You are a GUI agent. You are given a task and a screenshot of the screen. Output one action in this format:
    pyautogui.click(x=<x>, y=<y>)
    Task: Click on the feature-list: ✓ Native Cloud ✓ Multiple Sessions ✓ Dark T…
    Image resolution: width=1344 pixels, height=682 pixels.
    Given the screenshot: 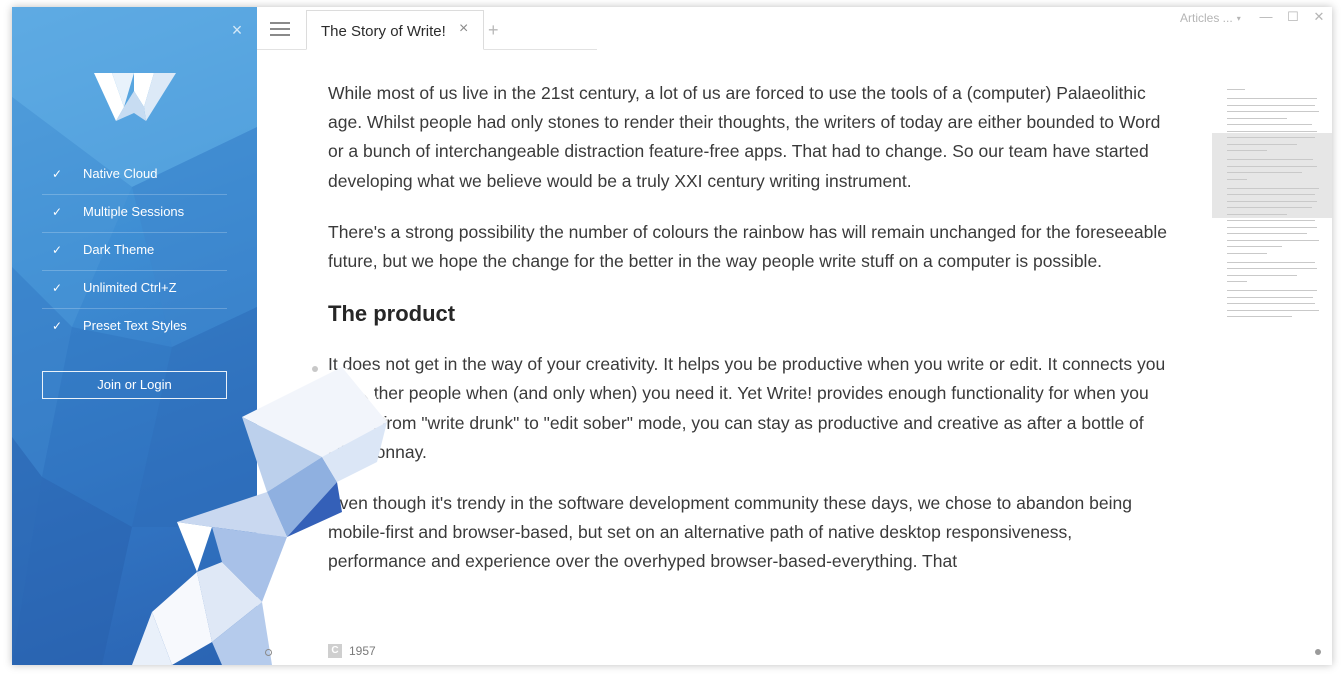 What is the action you would take?
    pyautogui.click(x=134, y=251)
    